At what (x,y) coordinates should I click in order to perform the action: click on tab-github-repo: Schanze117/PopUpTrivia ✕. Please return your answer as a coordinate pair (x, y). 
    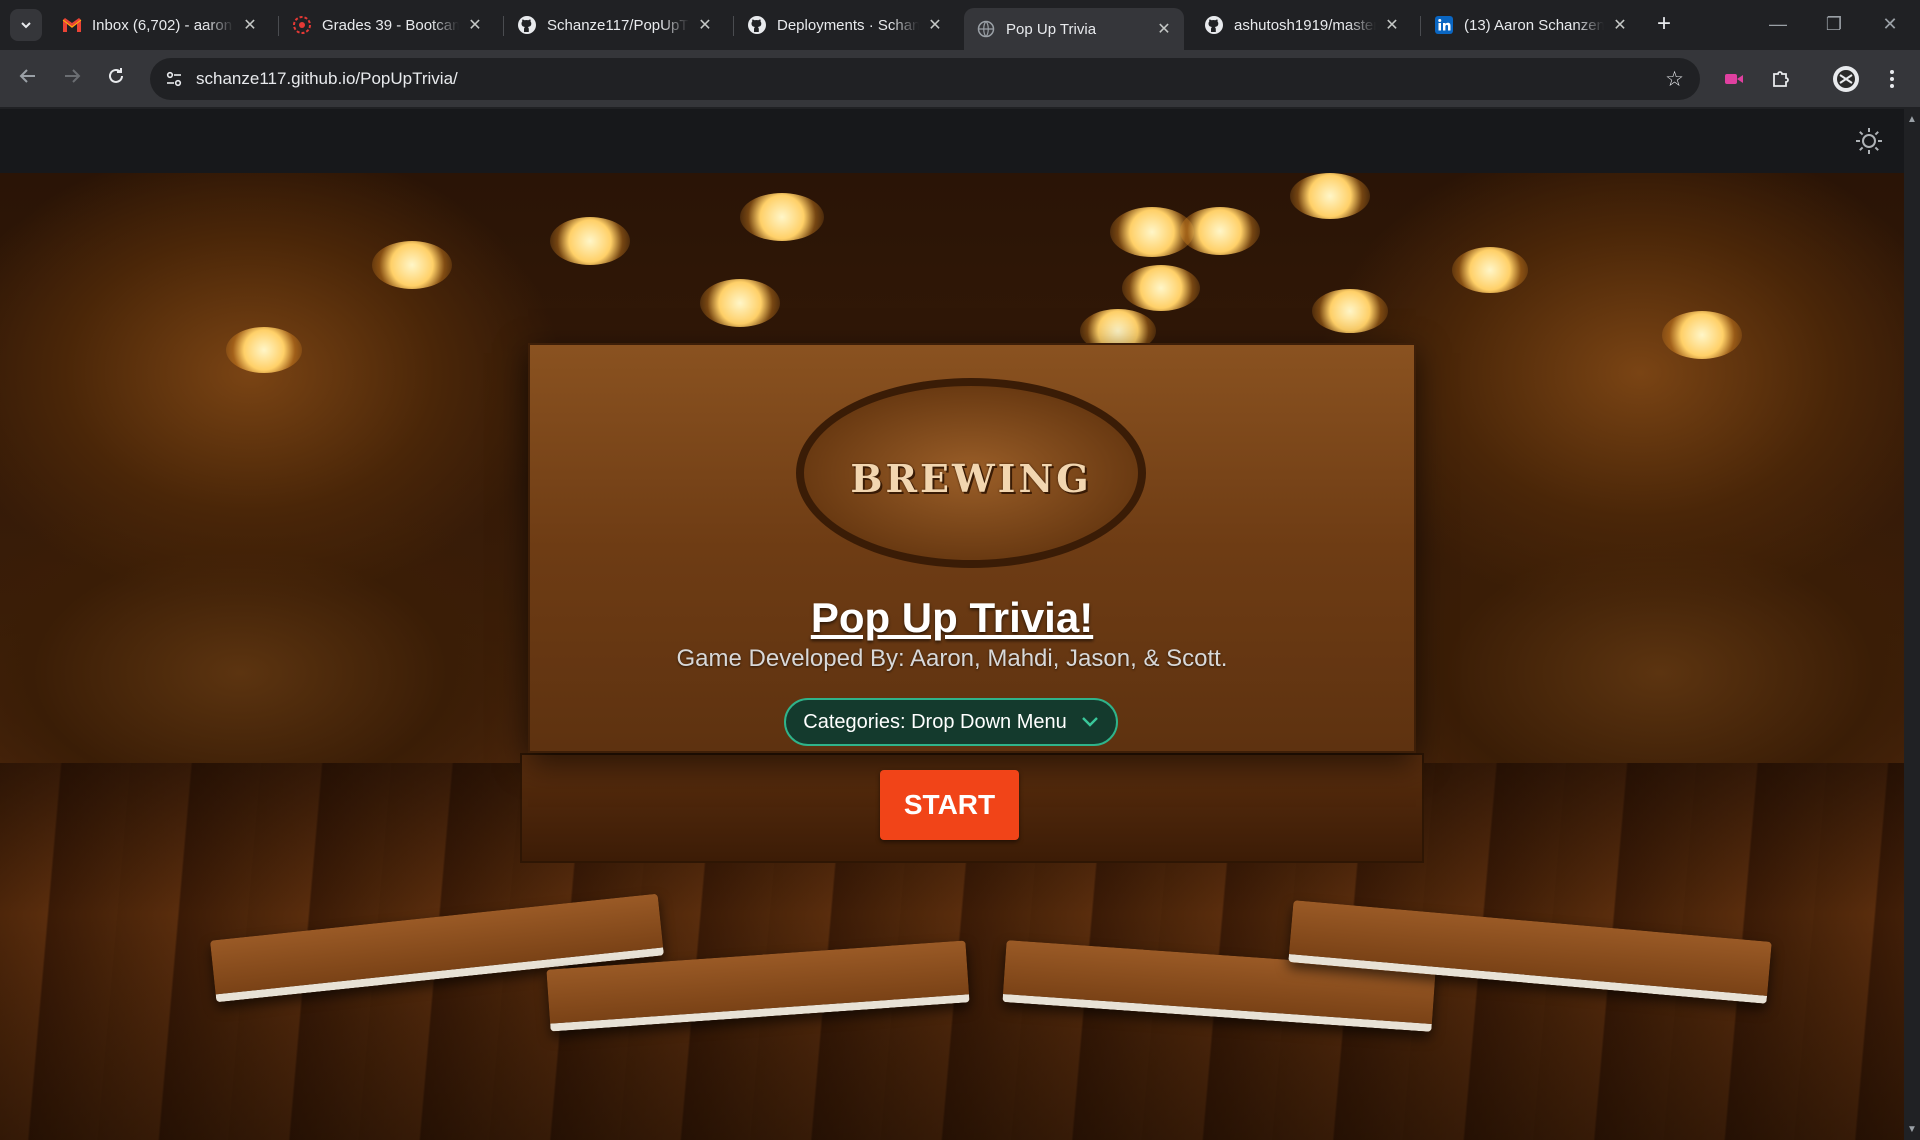
    Looking at the image, I should click on (615, 25).